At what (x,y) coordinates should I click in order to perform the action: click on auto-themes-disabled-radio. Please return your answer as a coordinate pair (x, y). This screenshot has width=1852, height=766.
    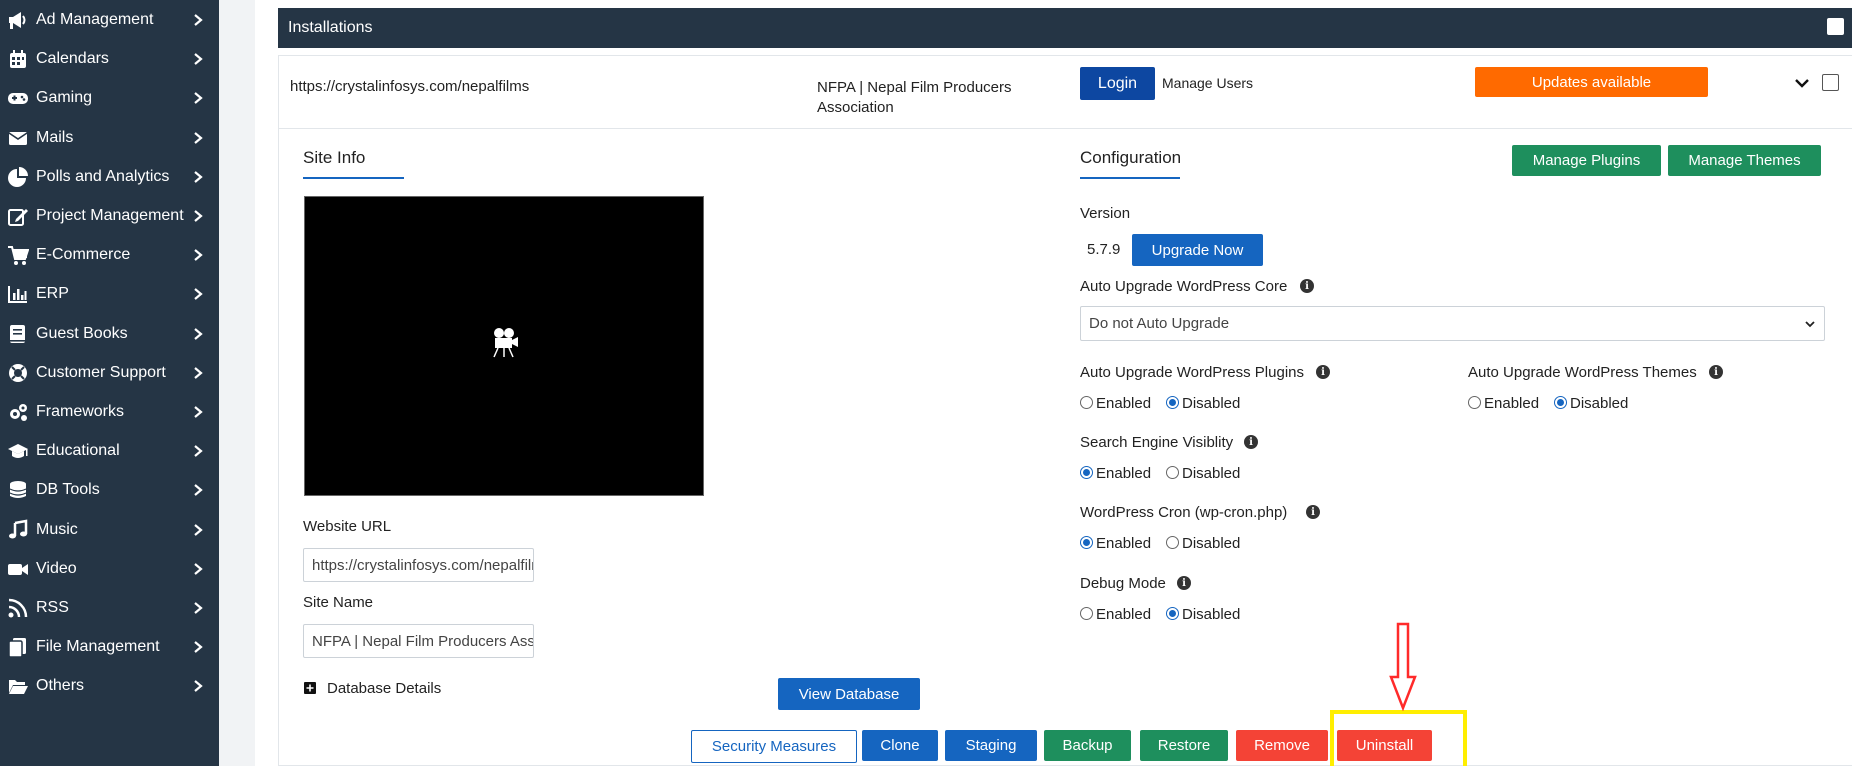
    Looking at the image, I should click on (1560, 402).